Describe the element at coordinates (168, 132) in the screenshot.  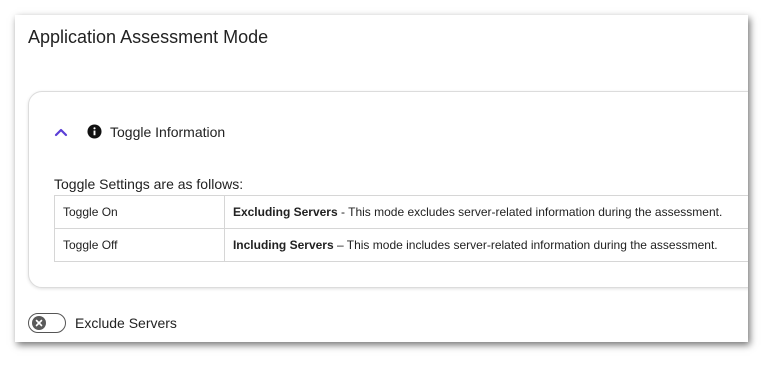
I see `card-title: Toggle Information` at that location.